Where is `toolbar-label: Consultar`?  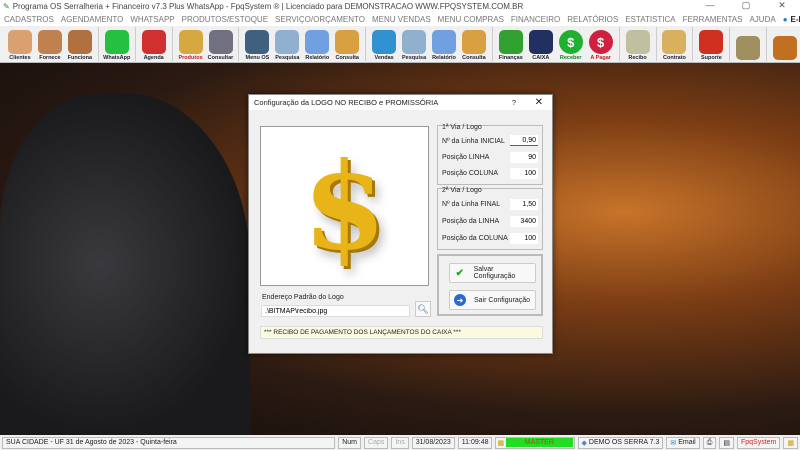
toolbar-label: Consultar is located at coordinates (220, 58).